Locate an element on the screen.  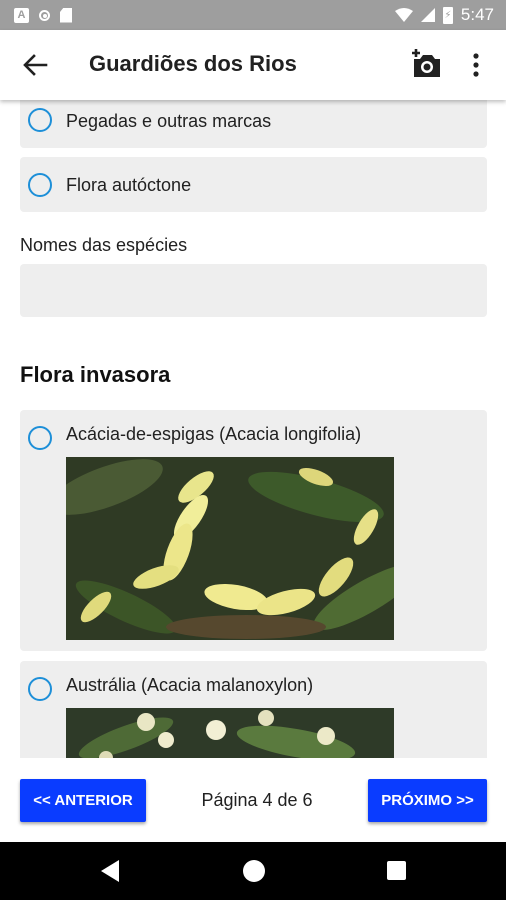
status-bar: A ⚡ 5:47 is located at coordinates (253, 15).